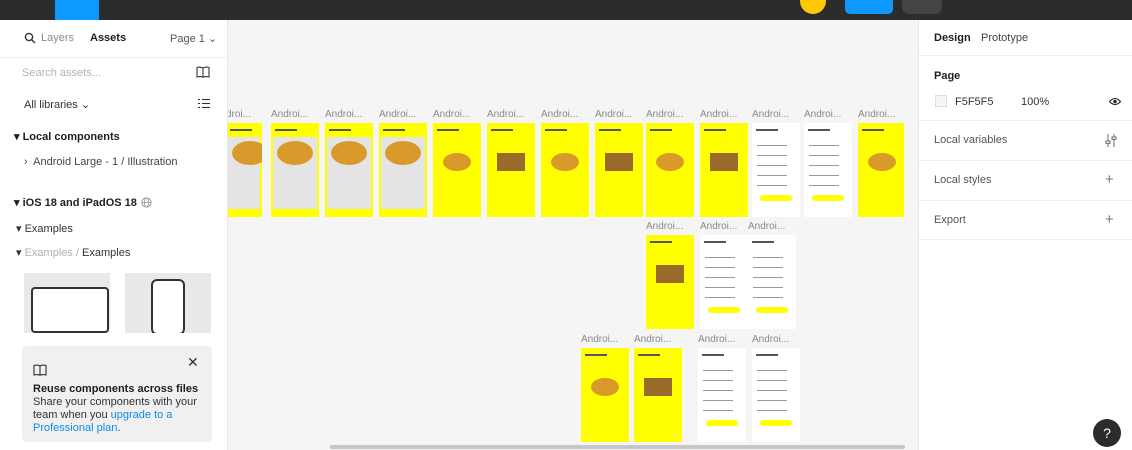  Describe the element at coordinates (83, 202) in the screenshot. I see `ios-library-section: ▾ iOS 18 and iPadOS 18` at that location.